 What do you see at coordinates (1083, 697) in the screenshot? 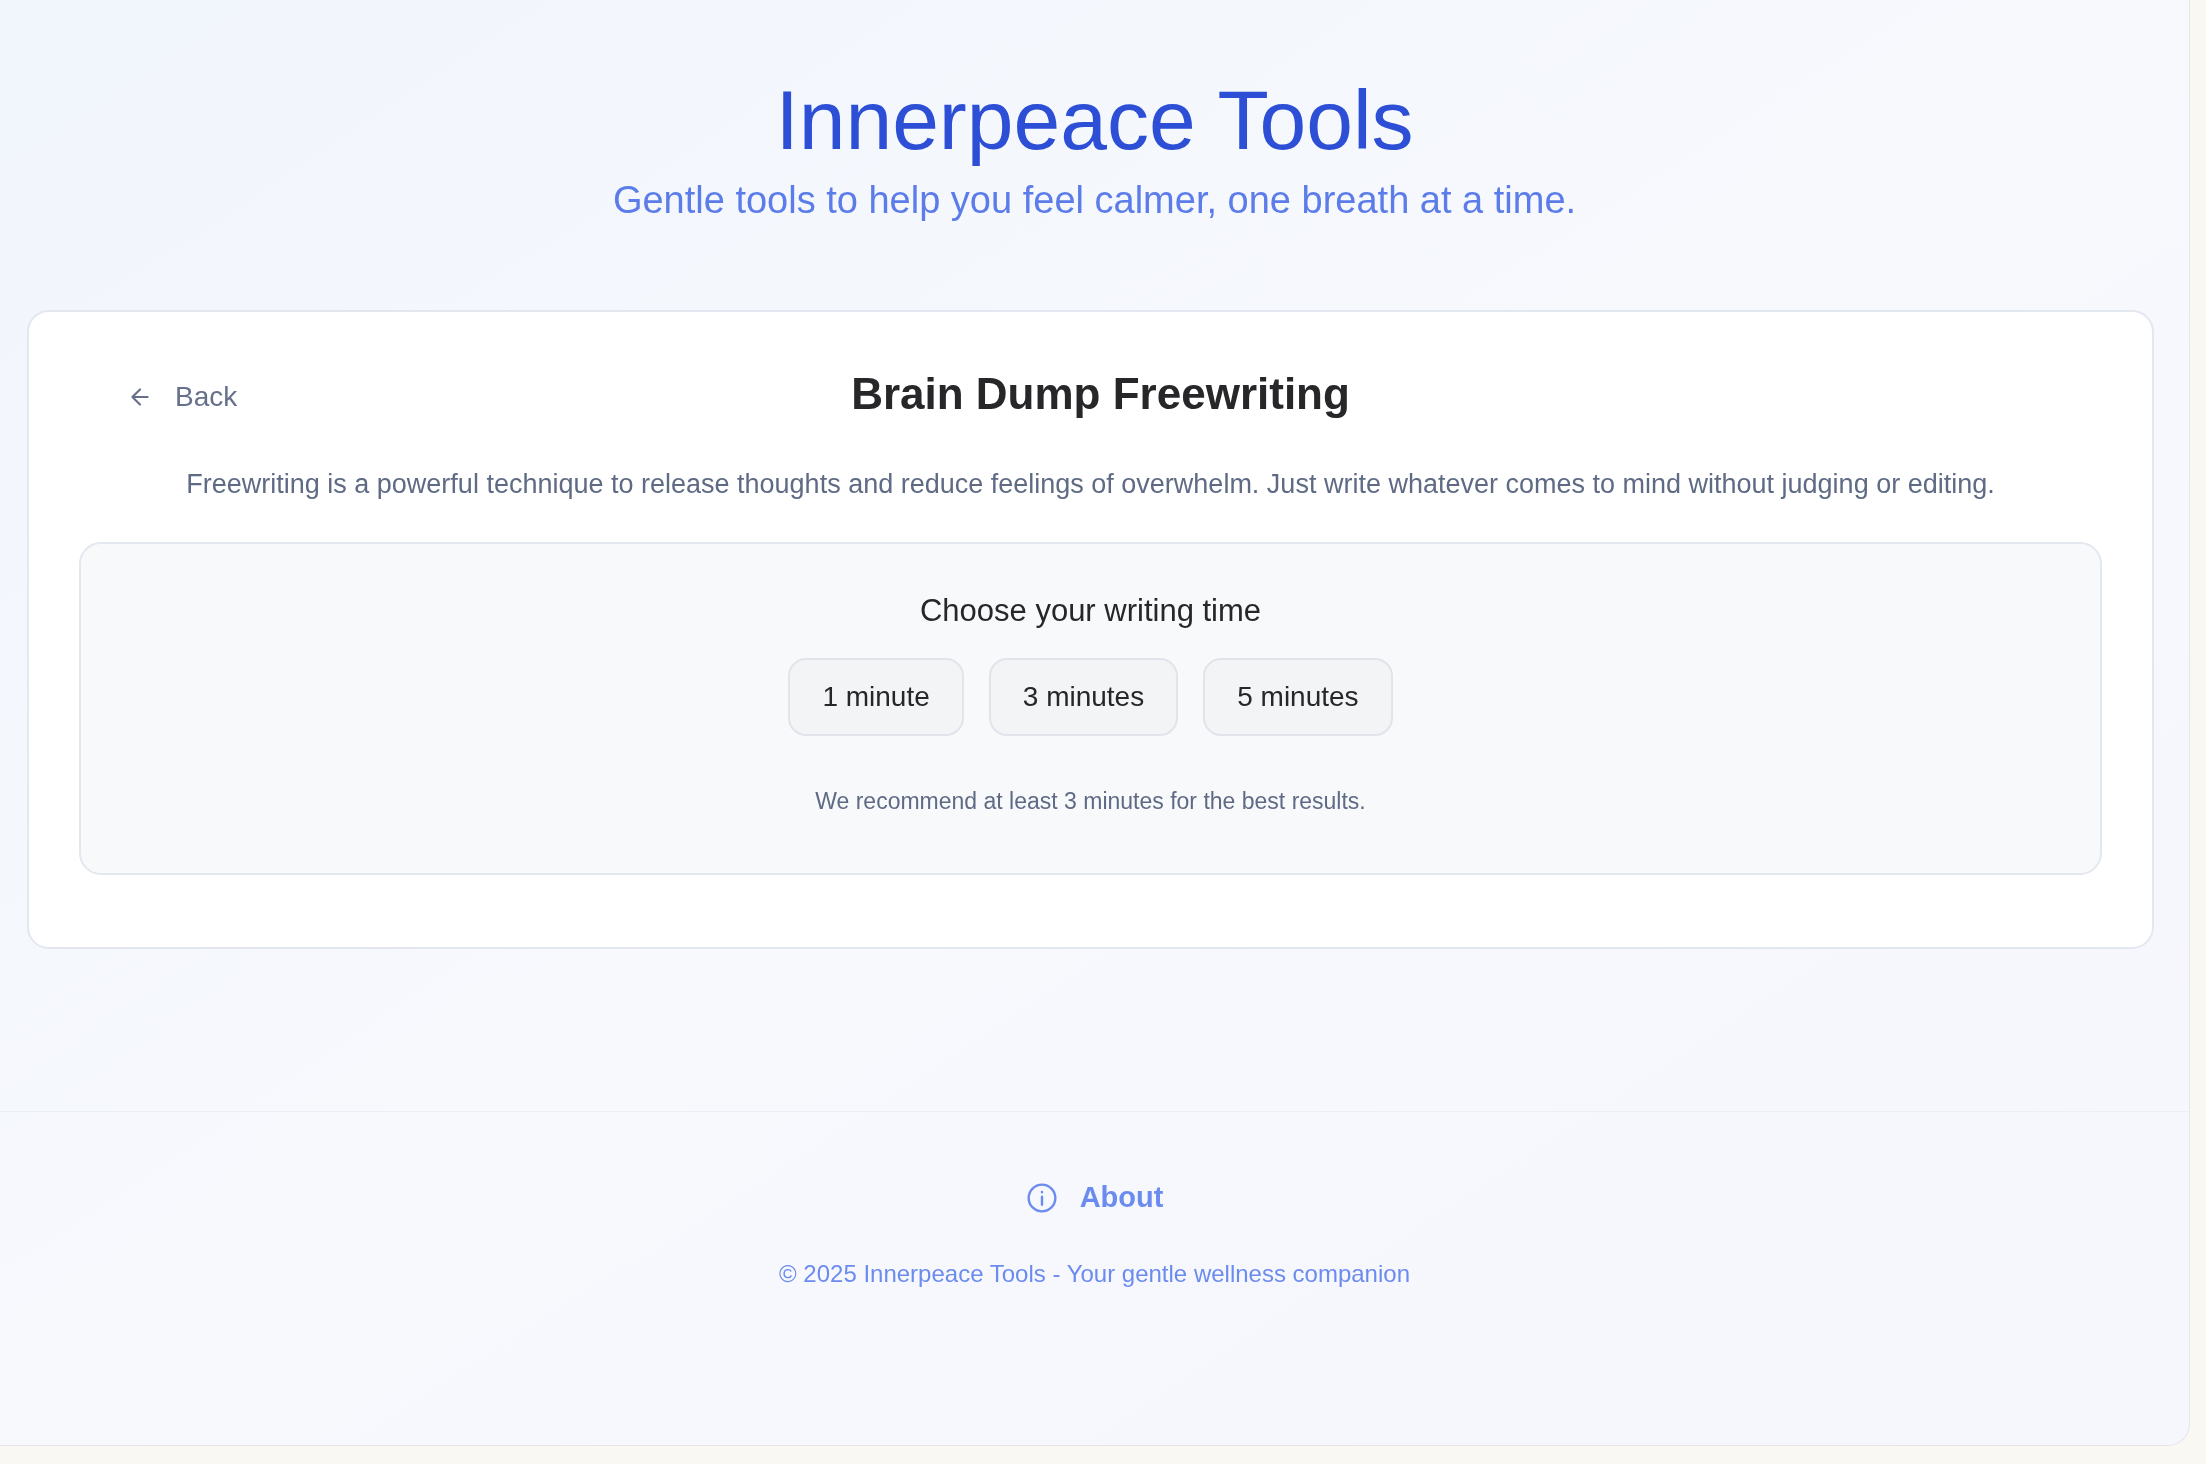
I see `time-option-button: 3 minutes` at bounding box center [1083, 697].